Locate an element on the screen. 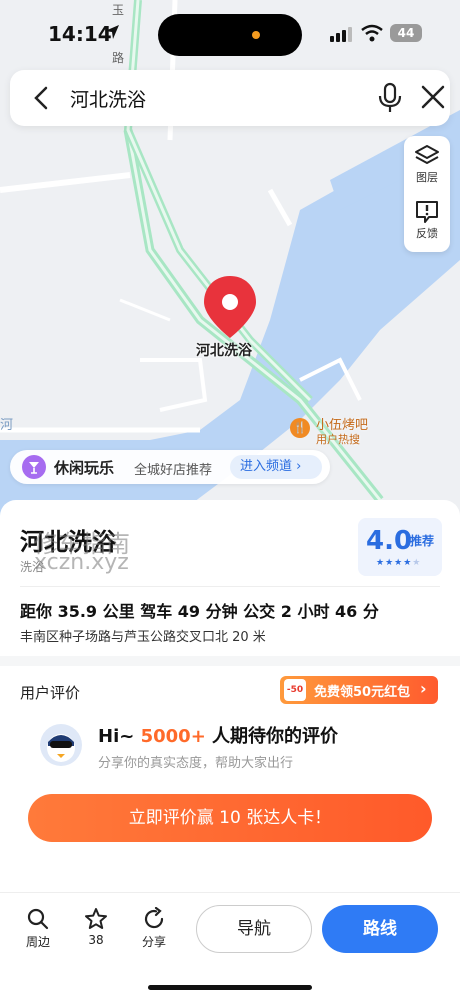 The image size is (460, 1000). review-invite-sub: 分享你的真实态度，帮助大家出行 is located at coordinates (196, 763).